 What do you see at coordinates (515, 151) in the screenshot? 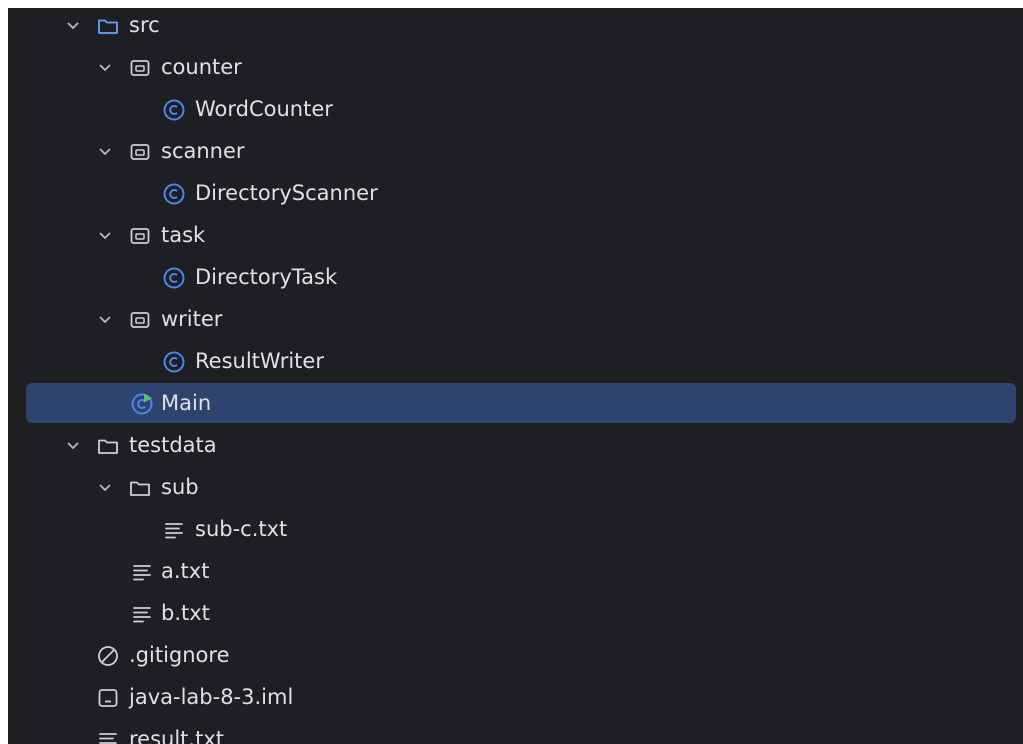
I see `tree-node-scanner: scanner` at bounding box center [515, 151].